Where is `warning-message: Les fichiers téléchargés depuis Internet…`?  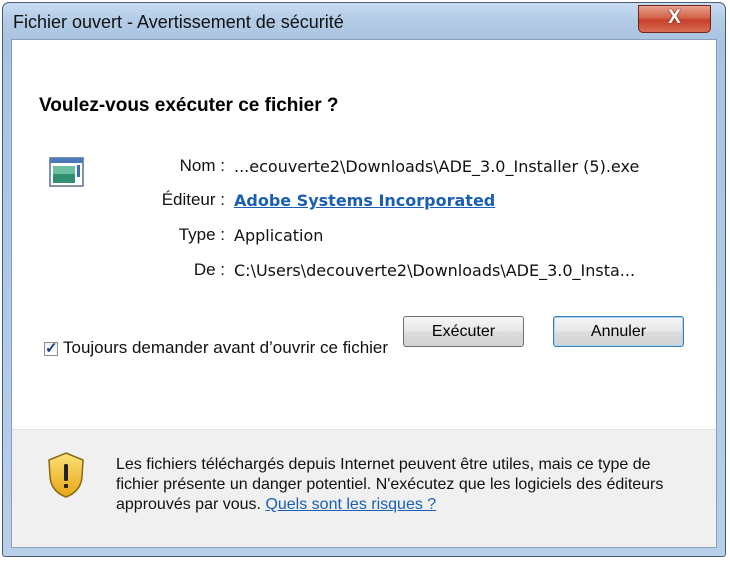 warning-message: Les fichiers téléchargés depuis Internet… is located at coordinates (406, 485).